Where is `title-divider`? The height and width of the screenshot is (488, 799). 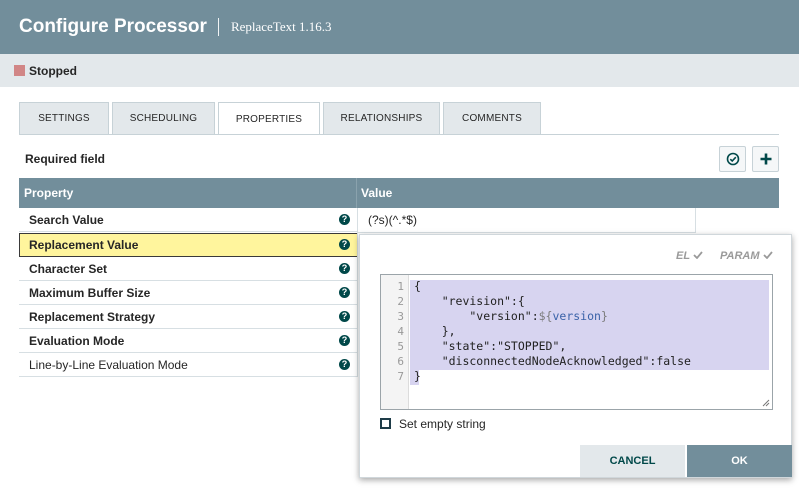 title-divider is located at coordinates (218, 27).